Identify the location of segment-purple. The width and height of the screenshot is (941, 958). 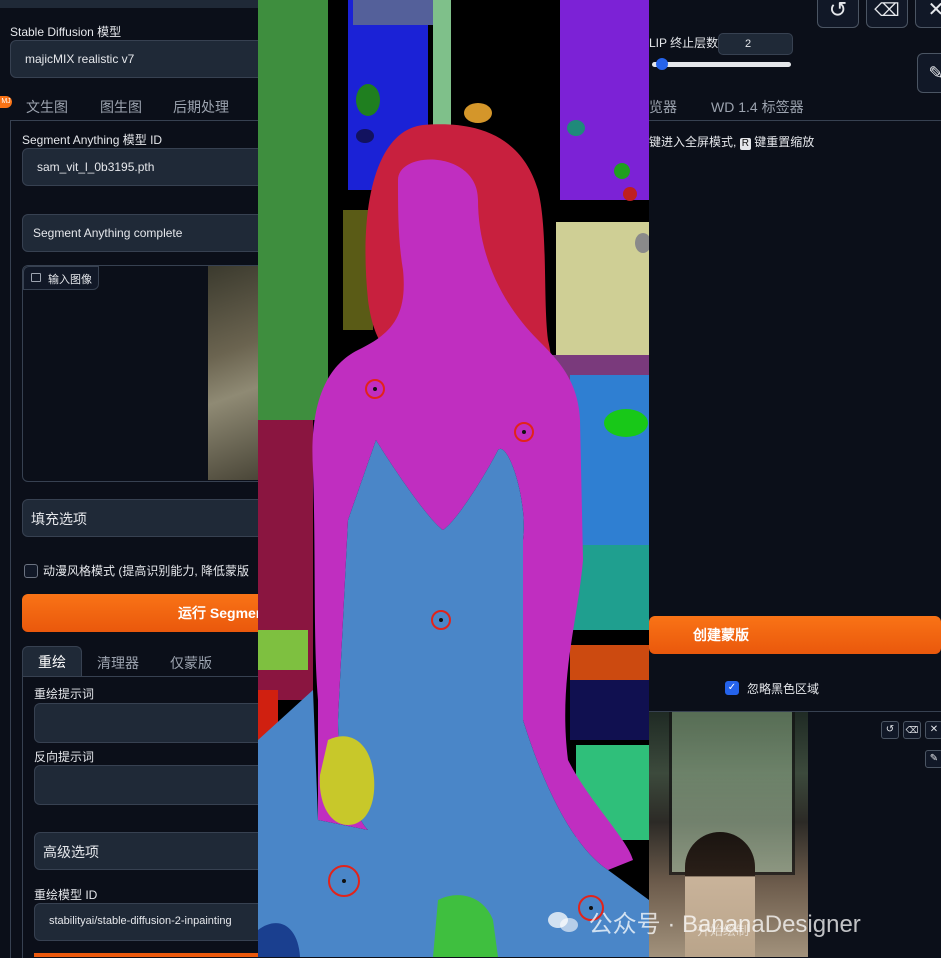
(604, 100).